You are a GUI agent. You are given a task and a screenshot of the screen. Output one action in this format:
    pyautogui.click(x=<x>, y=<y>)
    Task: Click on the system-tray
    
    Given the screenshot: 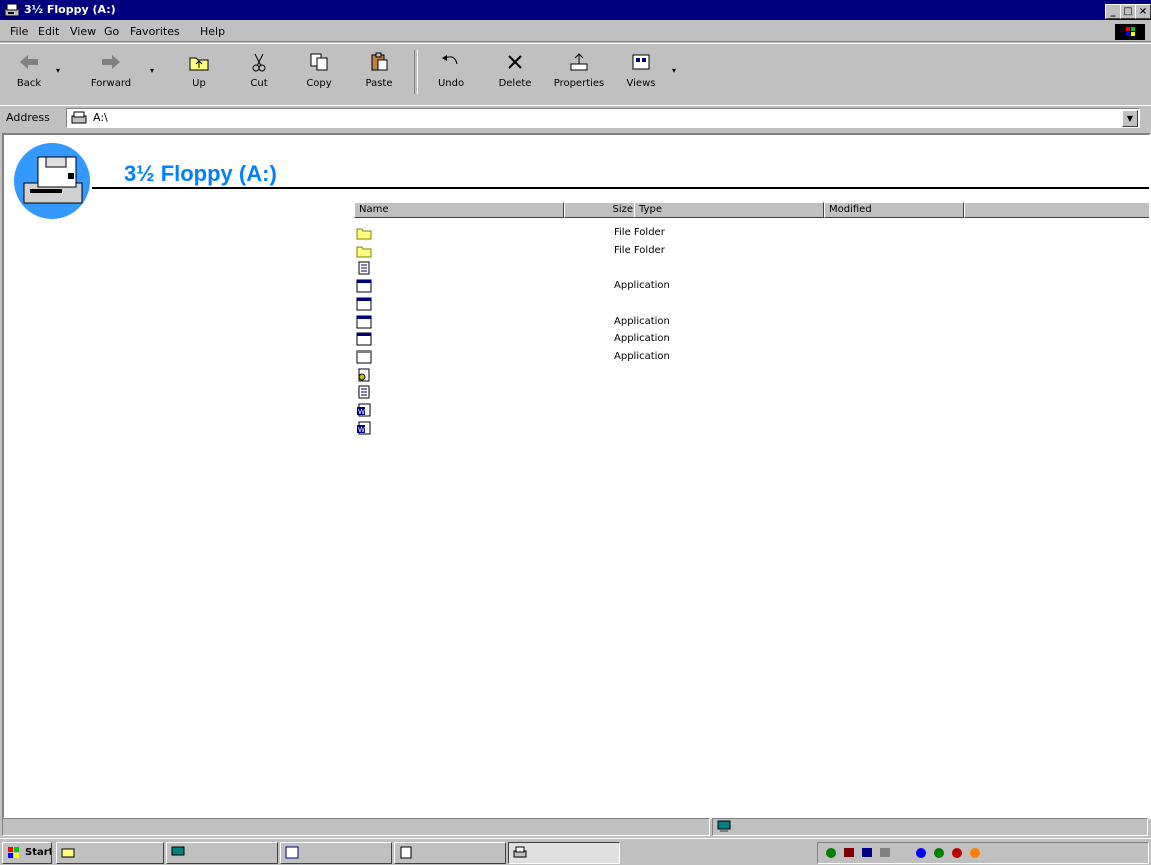 What is the action you would take?
    pyautogui.click(x=983, y=853)
    